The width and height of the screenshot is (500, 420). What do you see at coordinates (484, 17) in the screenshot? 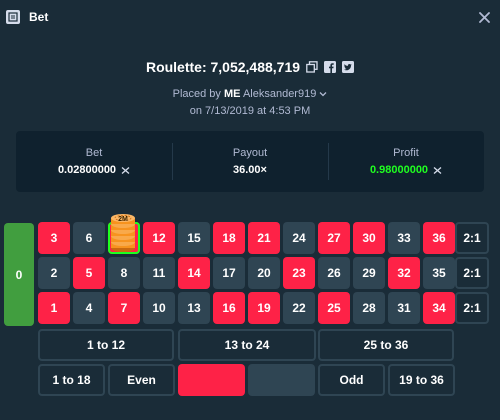
I see `close-icon` at bounding box center [484, 17].